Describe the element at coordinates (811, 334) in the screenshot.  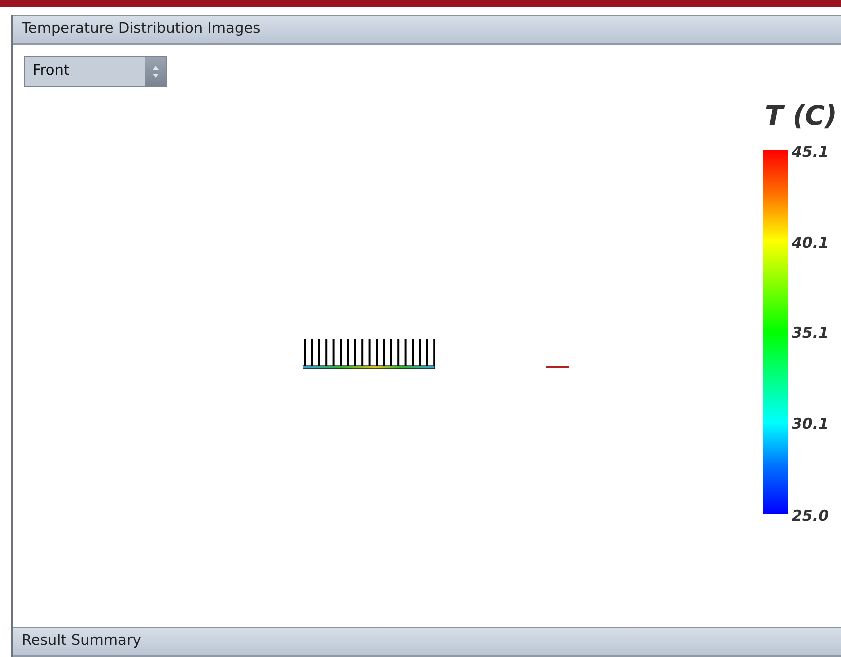
I see `scale-label: 35.1` at that location.